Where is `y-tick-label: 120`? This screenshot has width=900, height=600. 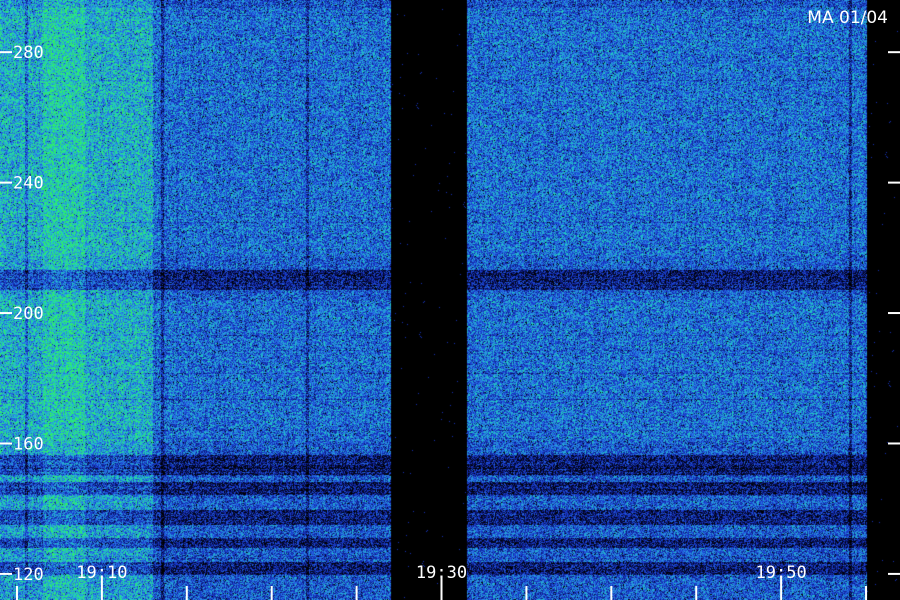 y-tick-label: 120 is located at coordinates (28, 575).